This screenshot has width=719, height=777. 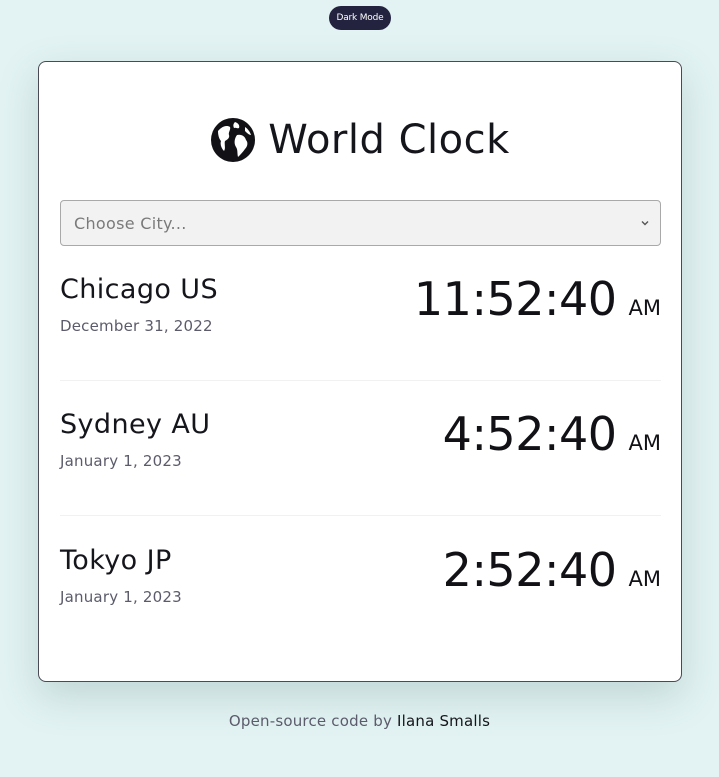 I want to click on time-display: 4:52:40 AM, so click(x=552, y=434).